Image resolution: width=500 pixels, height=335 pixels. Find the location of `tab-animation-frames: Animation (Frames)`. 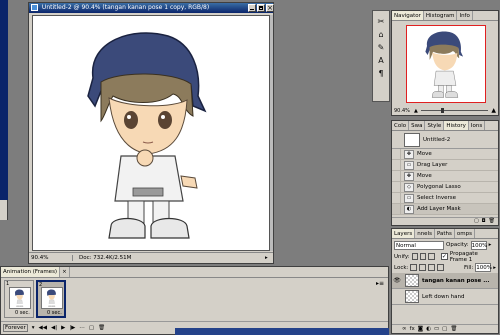

tab-animation-frames: Animation (Frames) is located at coordinates (31, 272).